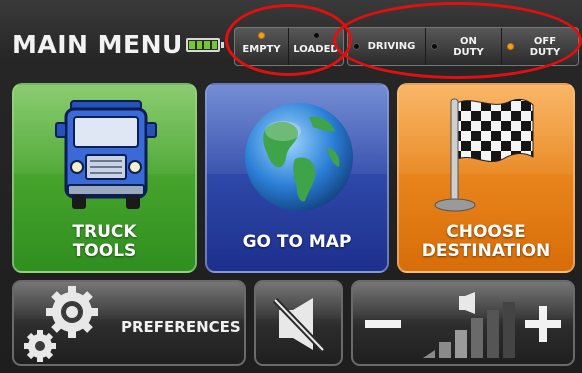 The image size is (582, 373). I want to click on driving-label: DRIVING, so click(391, 46).